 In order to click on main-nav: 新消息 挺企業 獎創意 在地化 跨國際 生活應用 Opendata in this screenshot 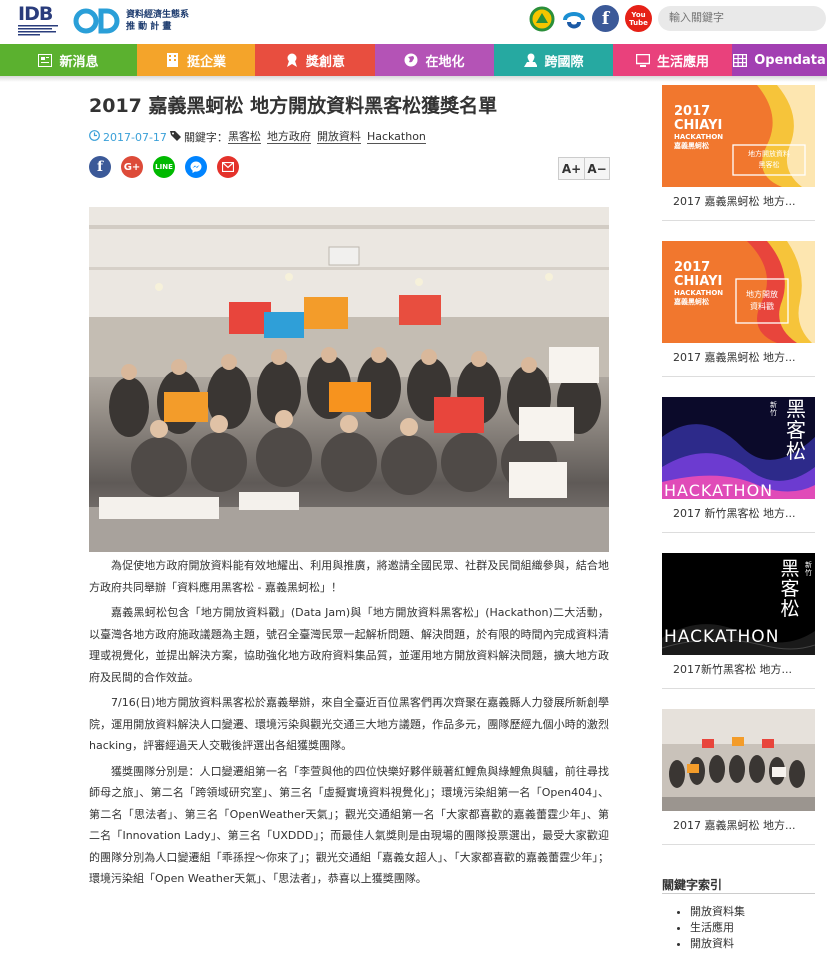, I will do `click(413, 60)`.